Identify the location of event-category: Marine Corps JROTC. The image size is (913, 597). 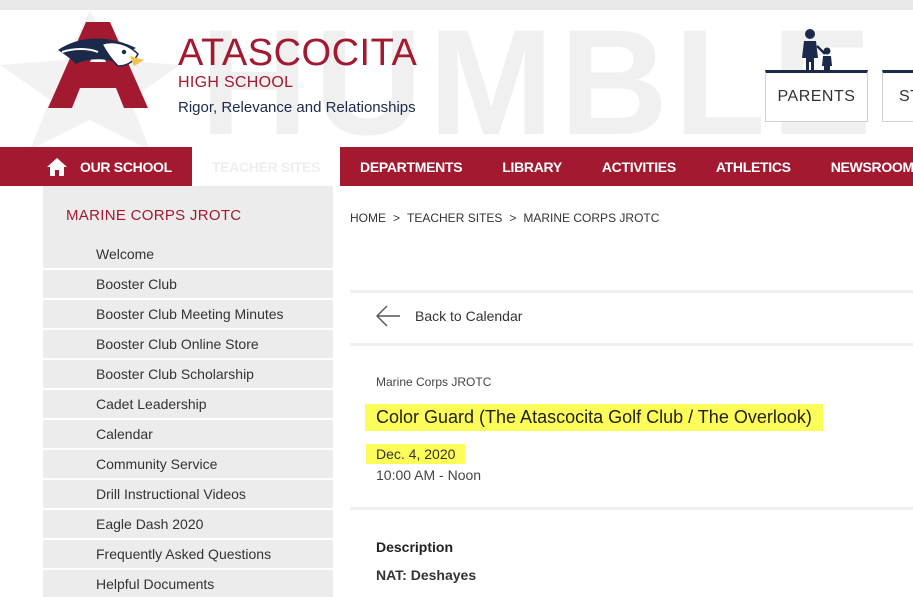
(434, 382).